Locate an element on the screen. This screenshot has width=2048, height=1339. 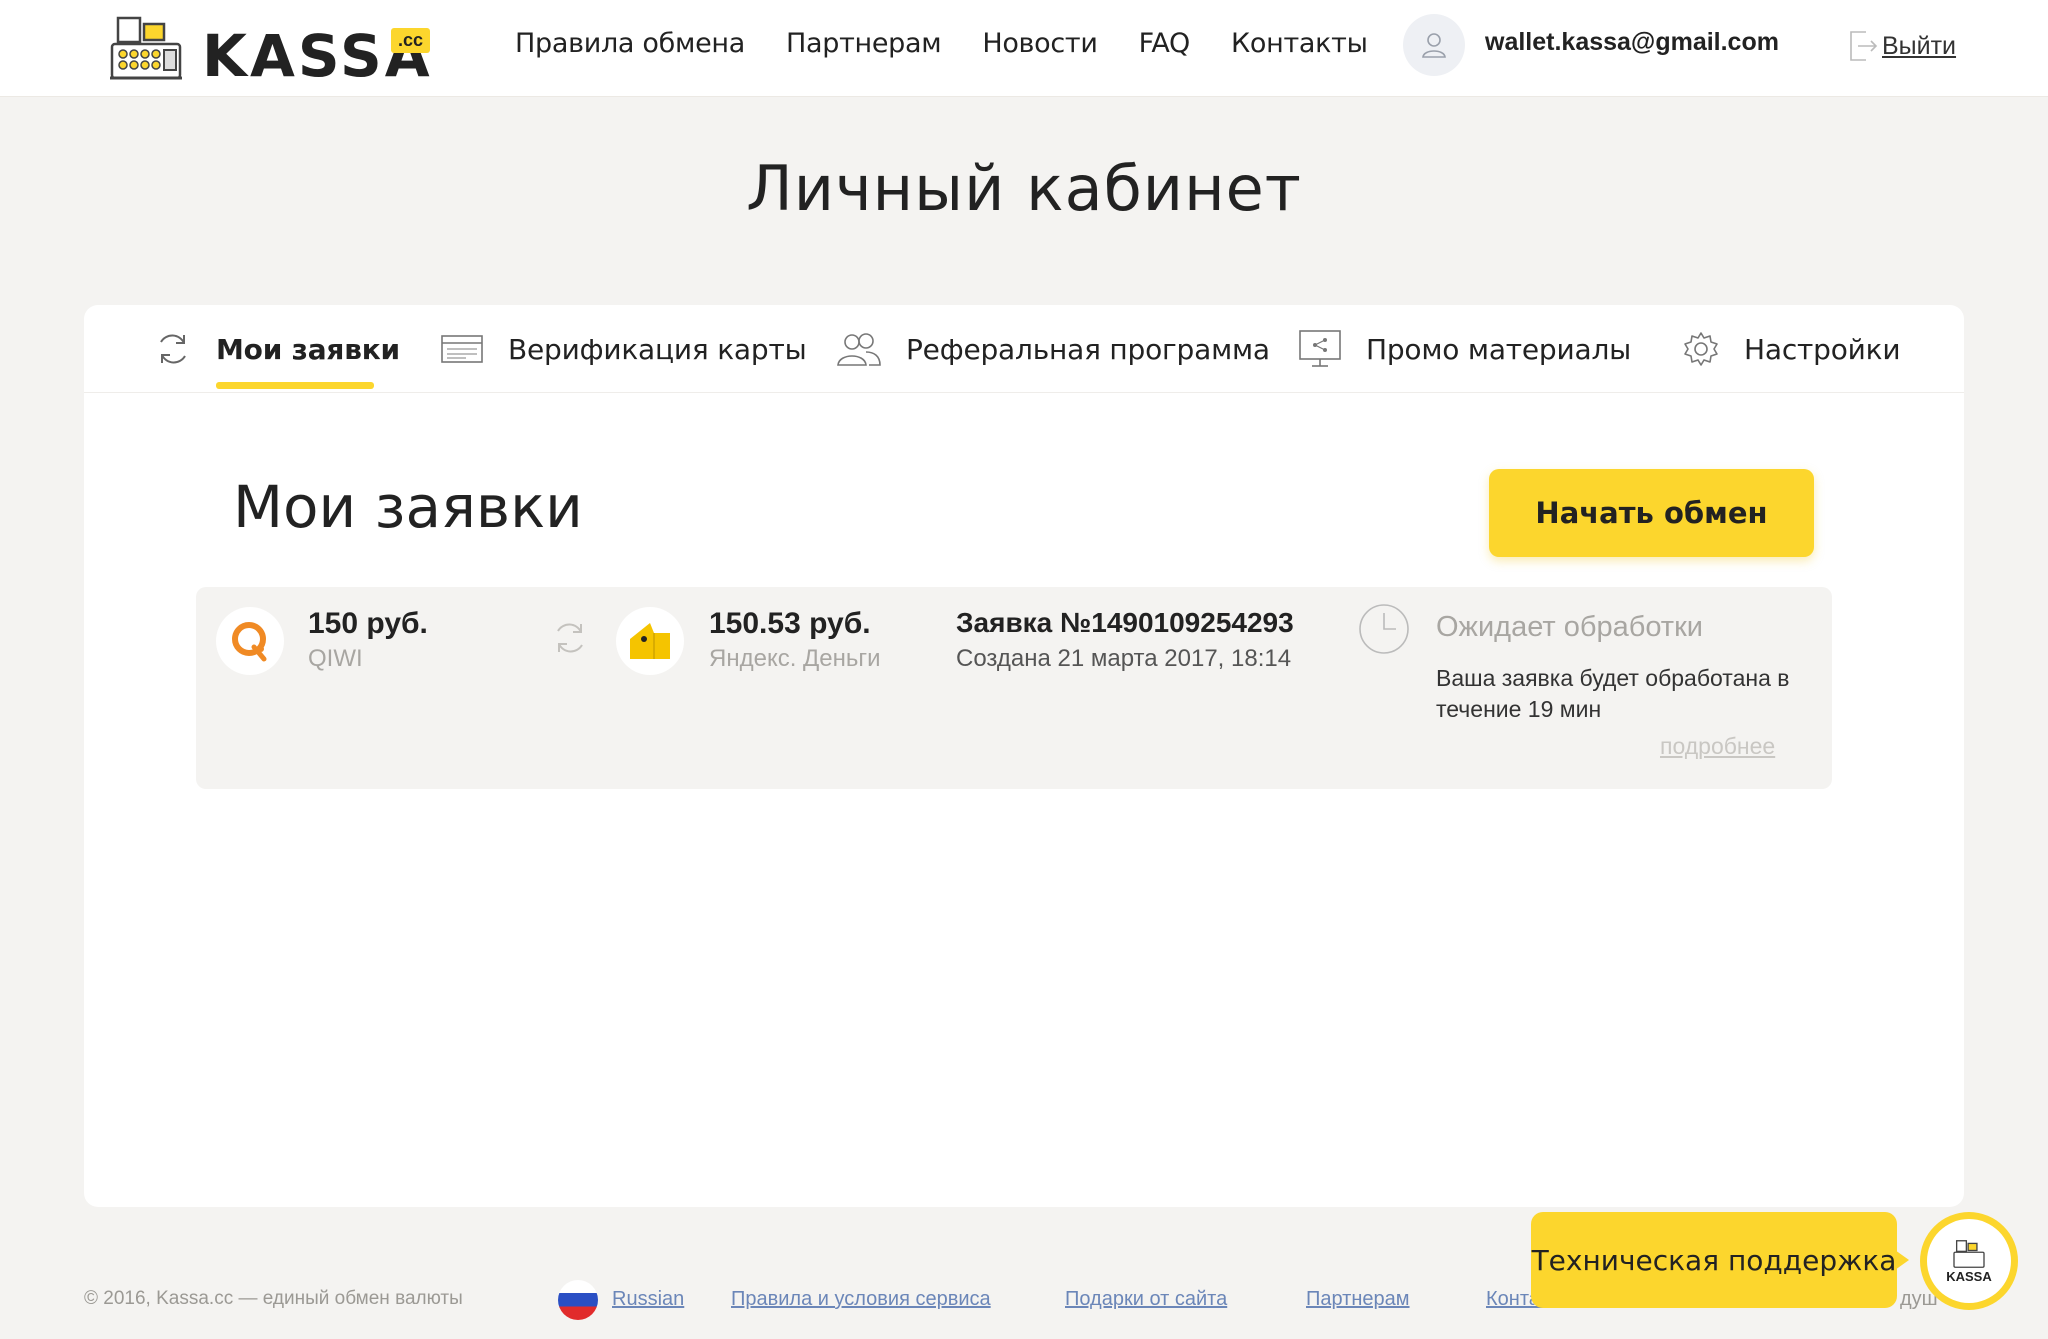
nav-partners: Партнерам is located at coordinates (864, 43).